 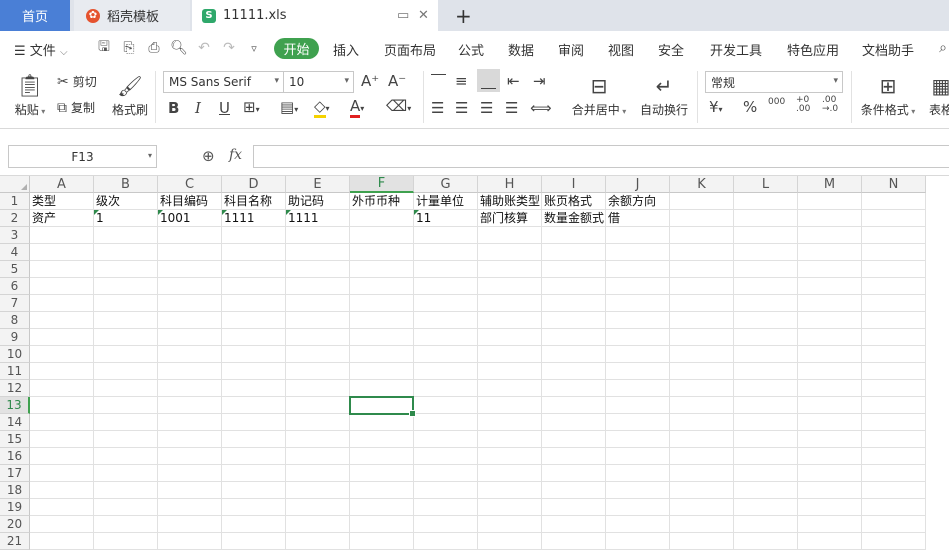 What do you see at coordinates (318, 337) in the screenshot?
I see `cell-E9` at bounding box center [318, 337].